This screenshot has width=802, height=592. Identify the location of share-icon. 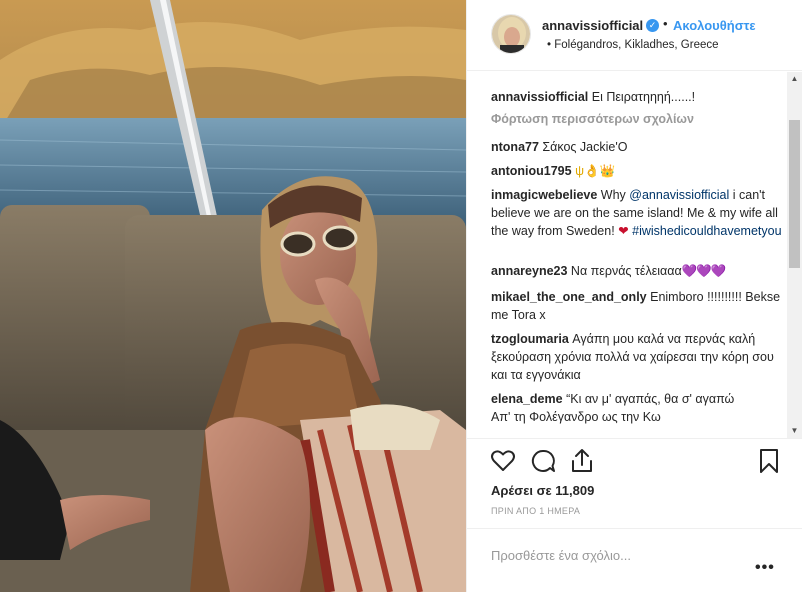
(582, 461).